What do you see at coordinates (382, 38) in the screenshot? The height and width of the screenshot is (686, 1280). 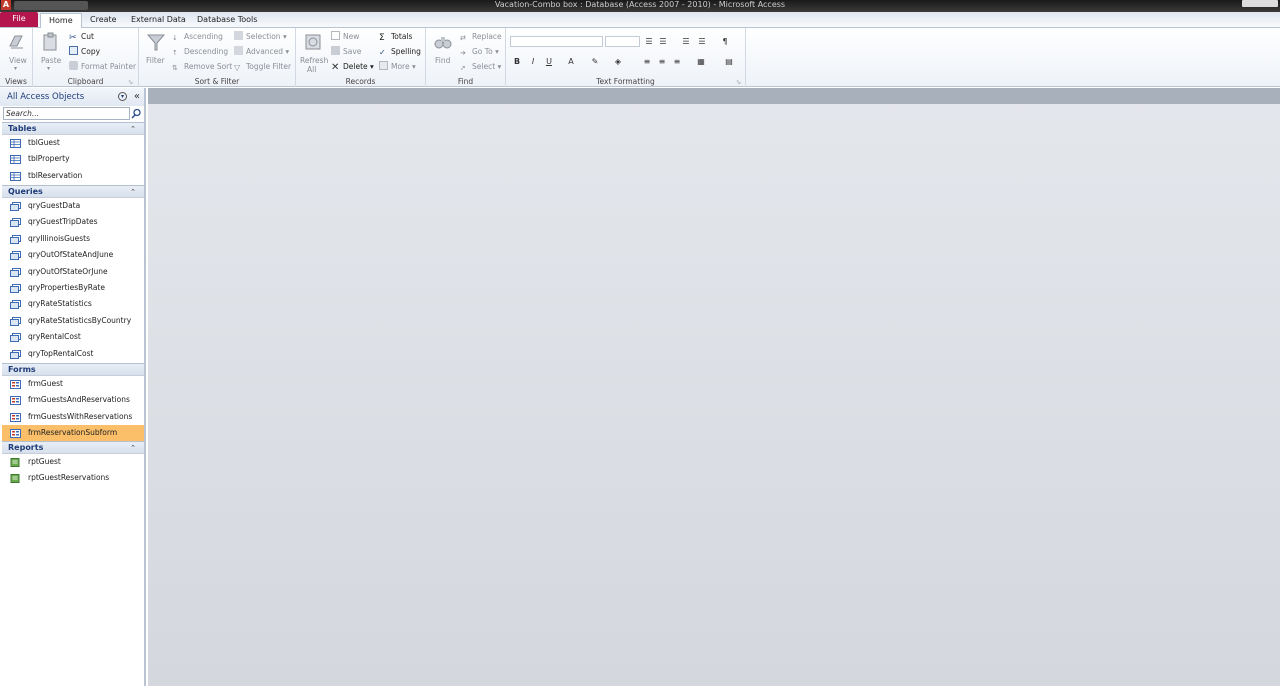 I see `totals-sigma-icon: Σ` at bounding box center [382, 38].